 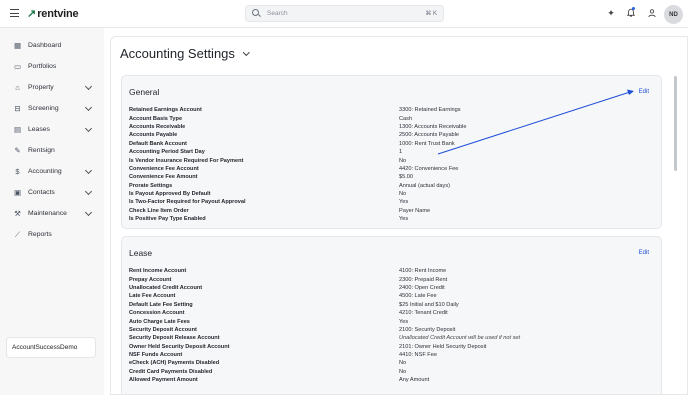 What do you see at coordinates (40, 234) in the screenshot?
I see `sidebar-item-label: Reports` at bounding box center [40, 234].